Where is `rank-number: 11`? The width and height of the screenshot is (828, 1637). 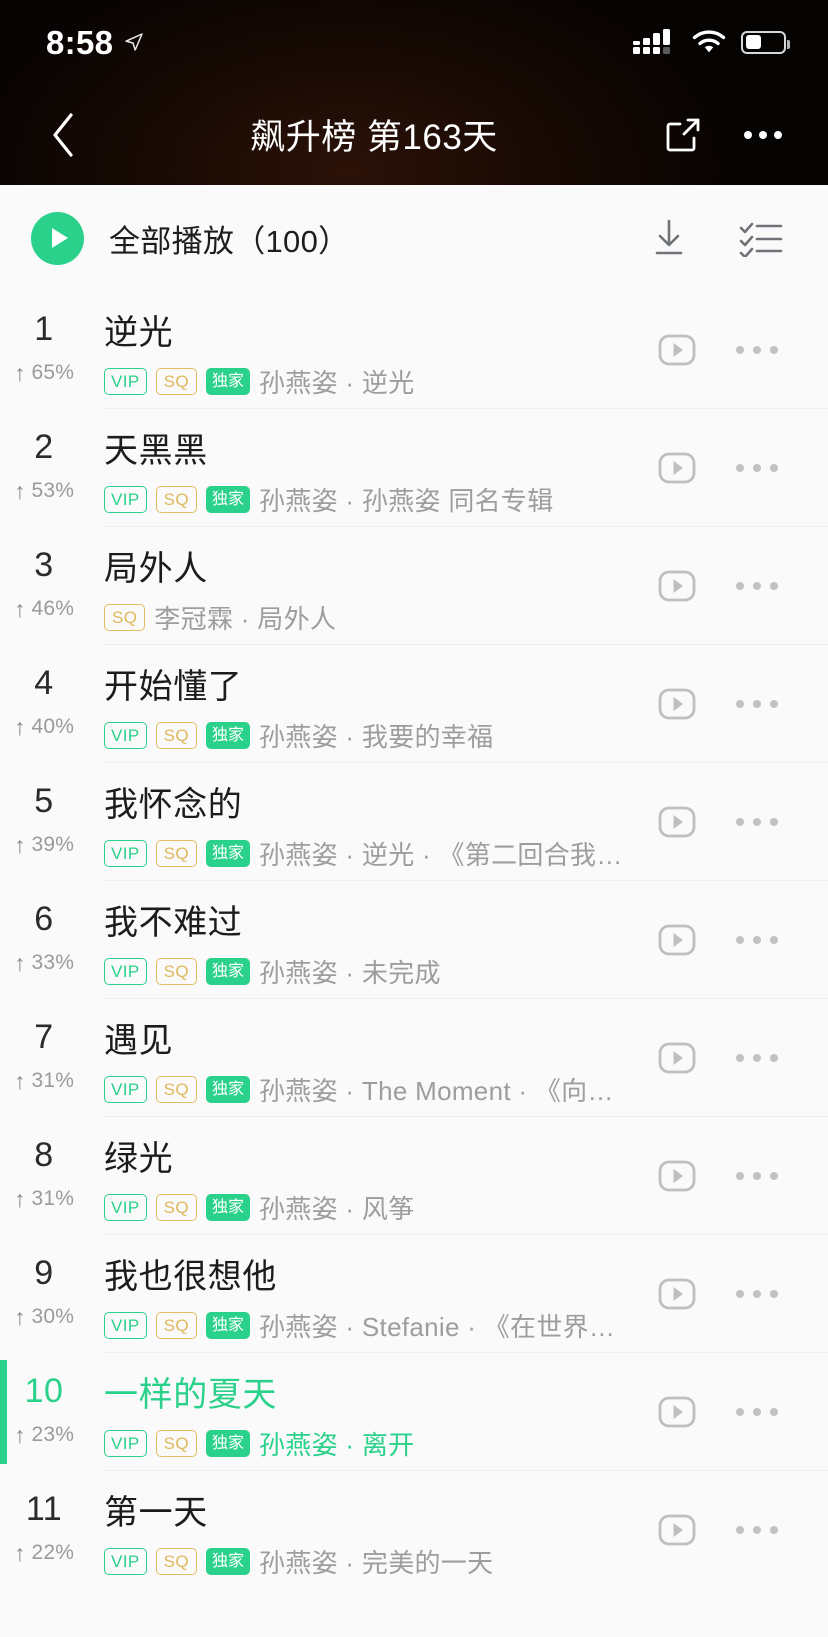
rank-number: 11 is located at coordinates (44, 1509).